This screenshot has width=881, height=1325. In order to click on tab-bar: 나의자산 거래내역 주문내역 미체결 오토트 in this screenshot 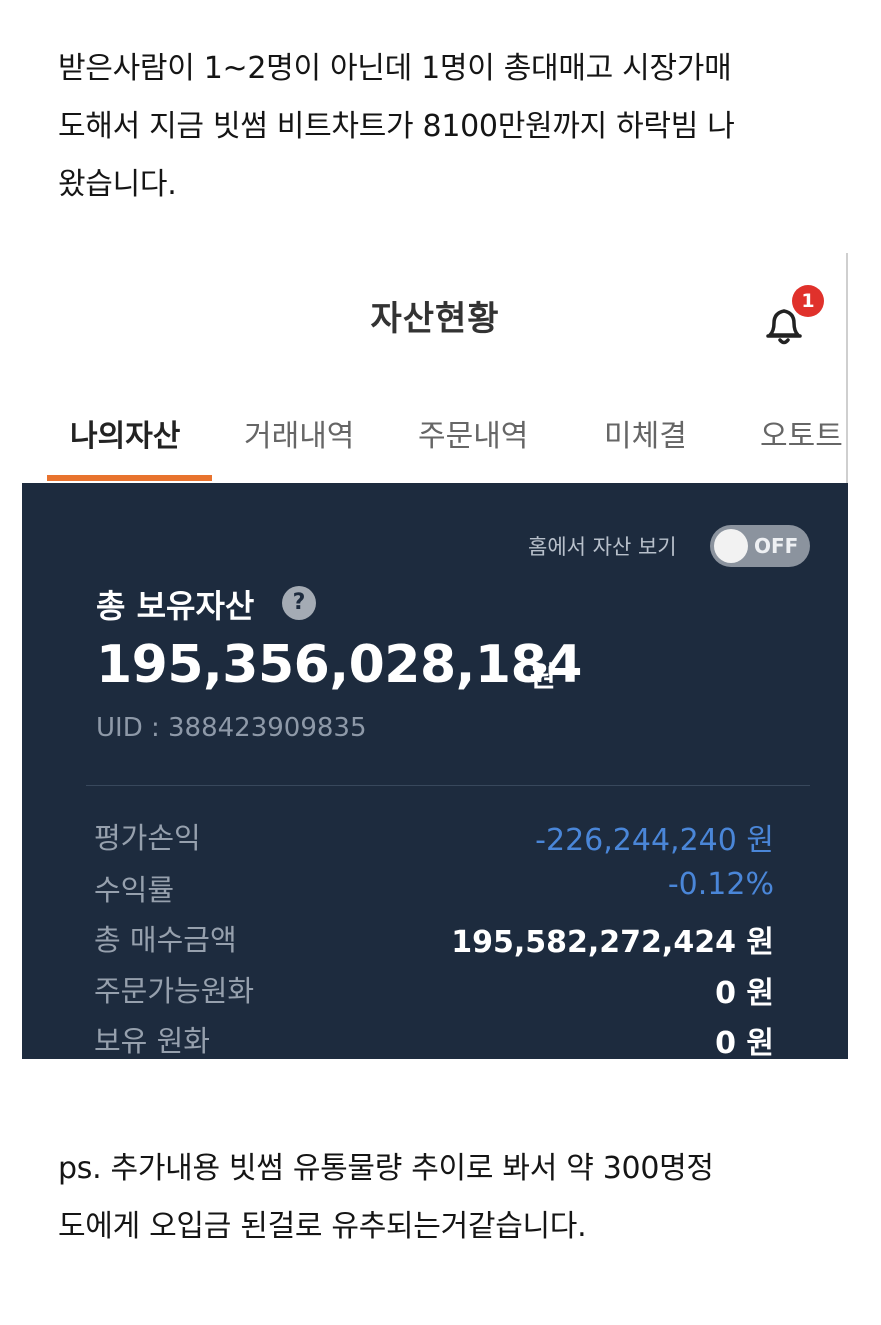, I will do `click(435, 438)`.